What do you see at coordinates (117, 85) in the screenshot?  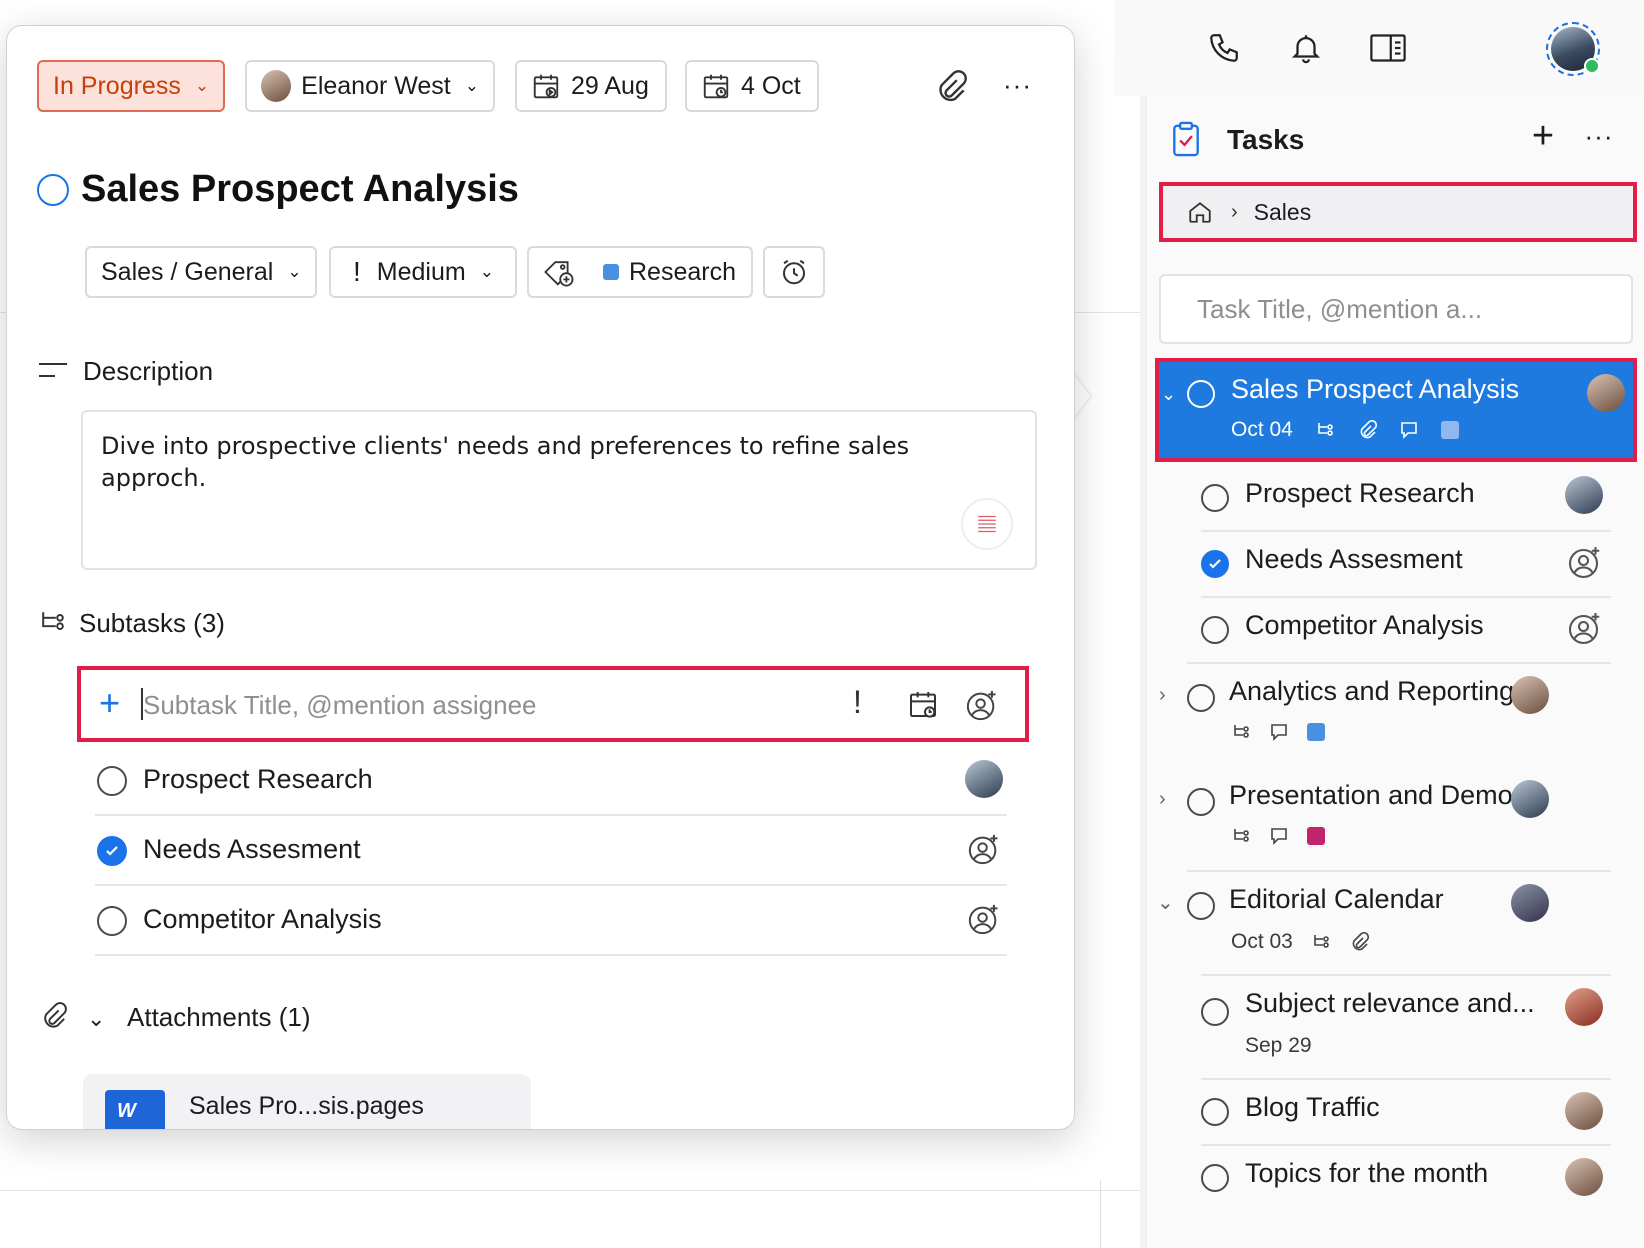 I see `status-label: In Progress` at bounding box center [117, 85].